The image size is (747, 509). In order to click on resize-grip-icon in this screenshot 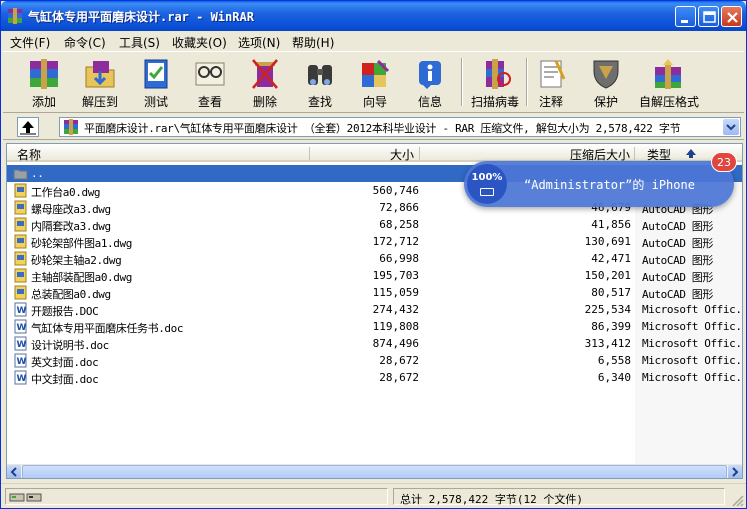, I will do `click(737, 500)`.